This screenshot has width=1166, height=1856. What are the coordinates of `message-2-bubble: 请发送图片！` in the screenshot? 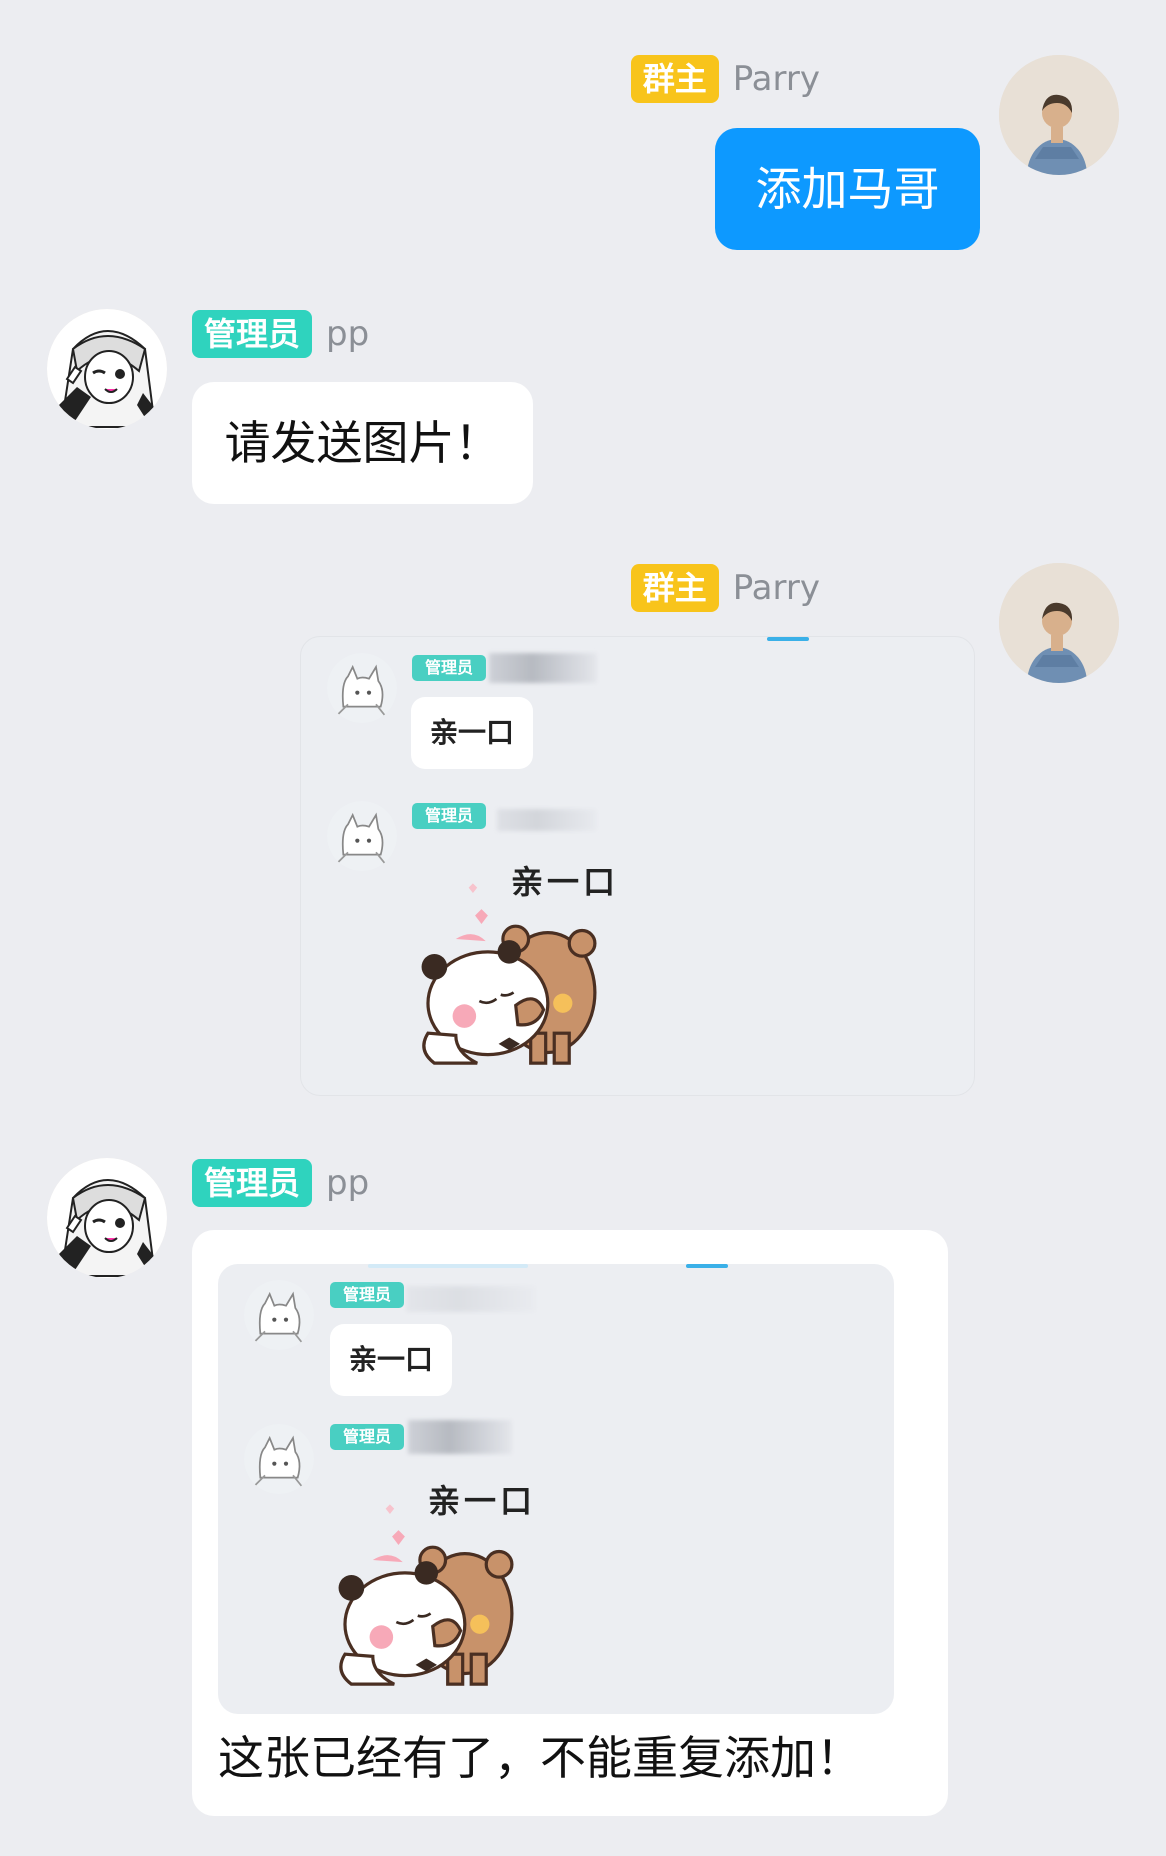 It's located at (362, 443).